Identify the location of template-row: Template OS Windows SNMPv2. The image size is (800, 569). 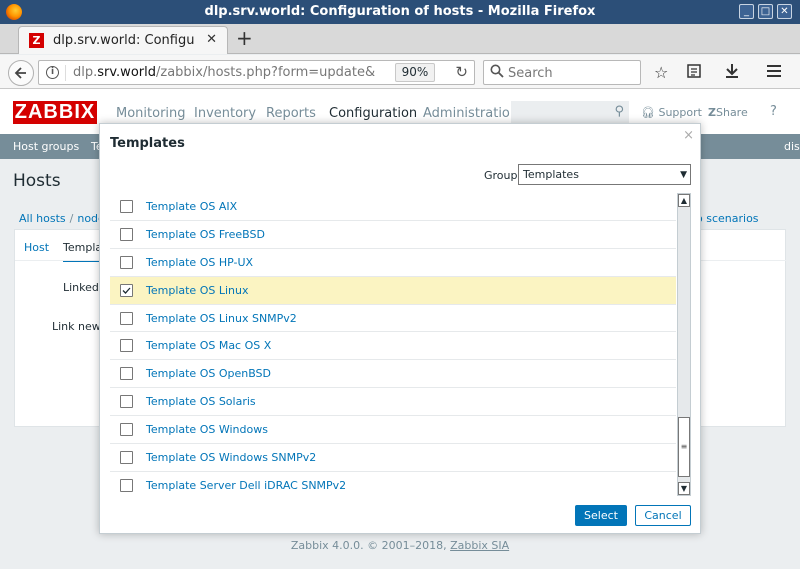
(393, 458).